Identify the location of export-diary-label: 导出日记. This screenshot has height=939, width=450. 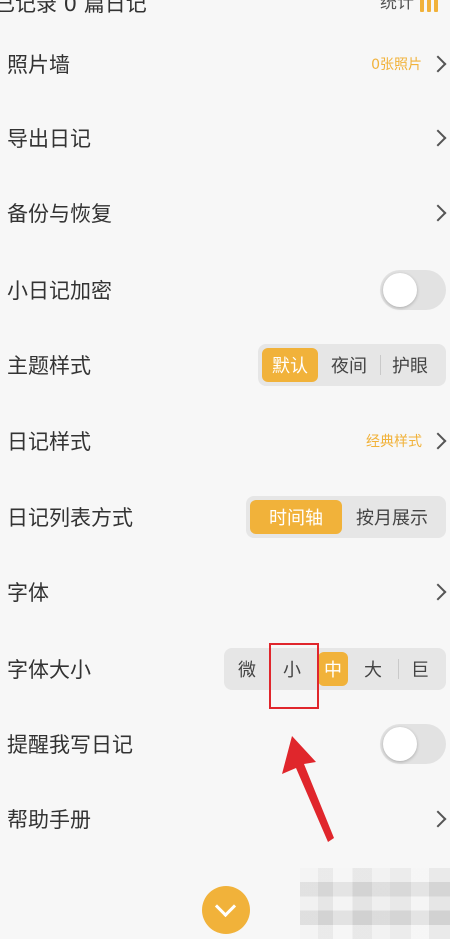
(49, 139).